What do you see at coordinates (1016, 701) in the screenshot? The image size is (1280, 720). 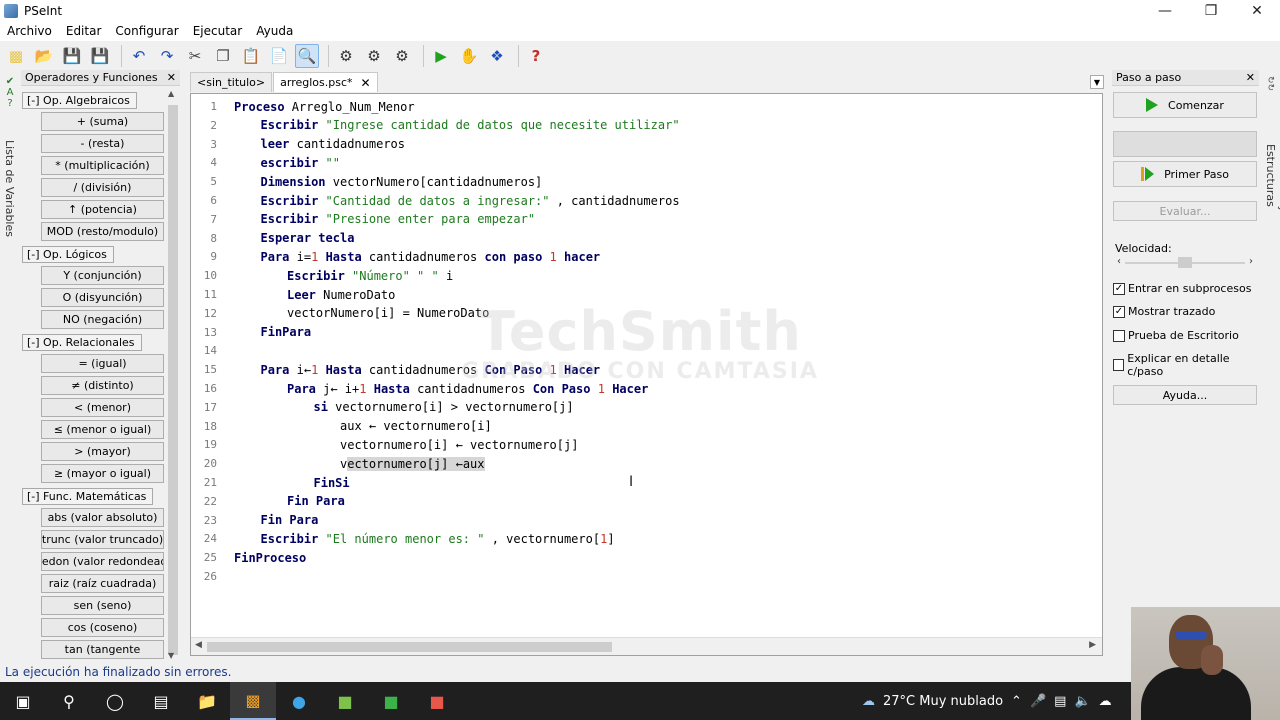 I see `tray-chevron-icon: ⌃` at bounding box center [1016, 701].